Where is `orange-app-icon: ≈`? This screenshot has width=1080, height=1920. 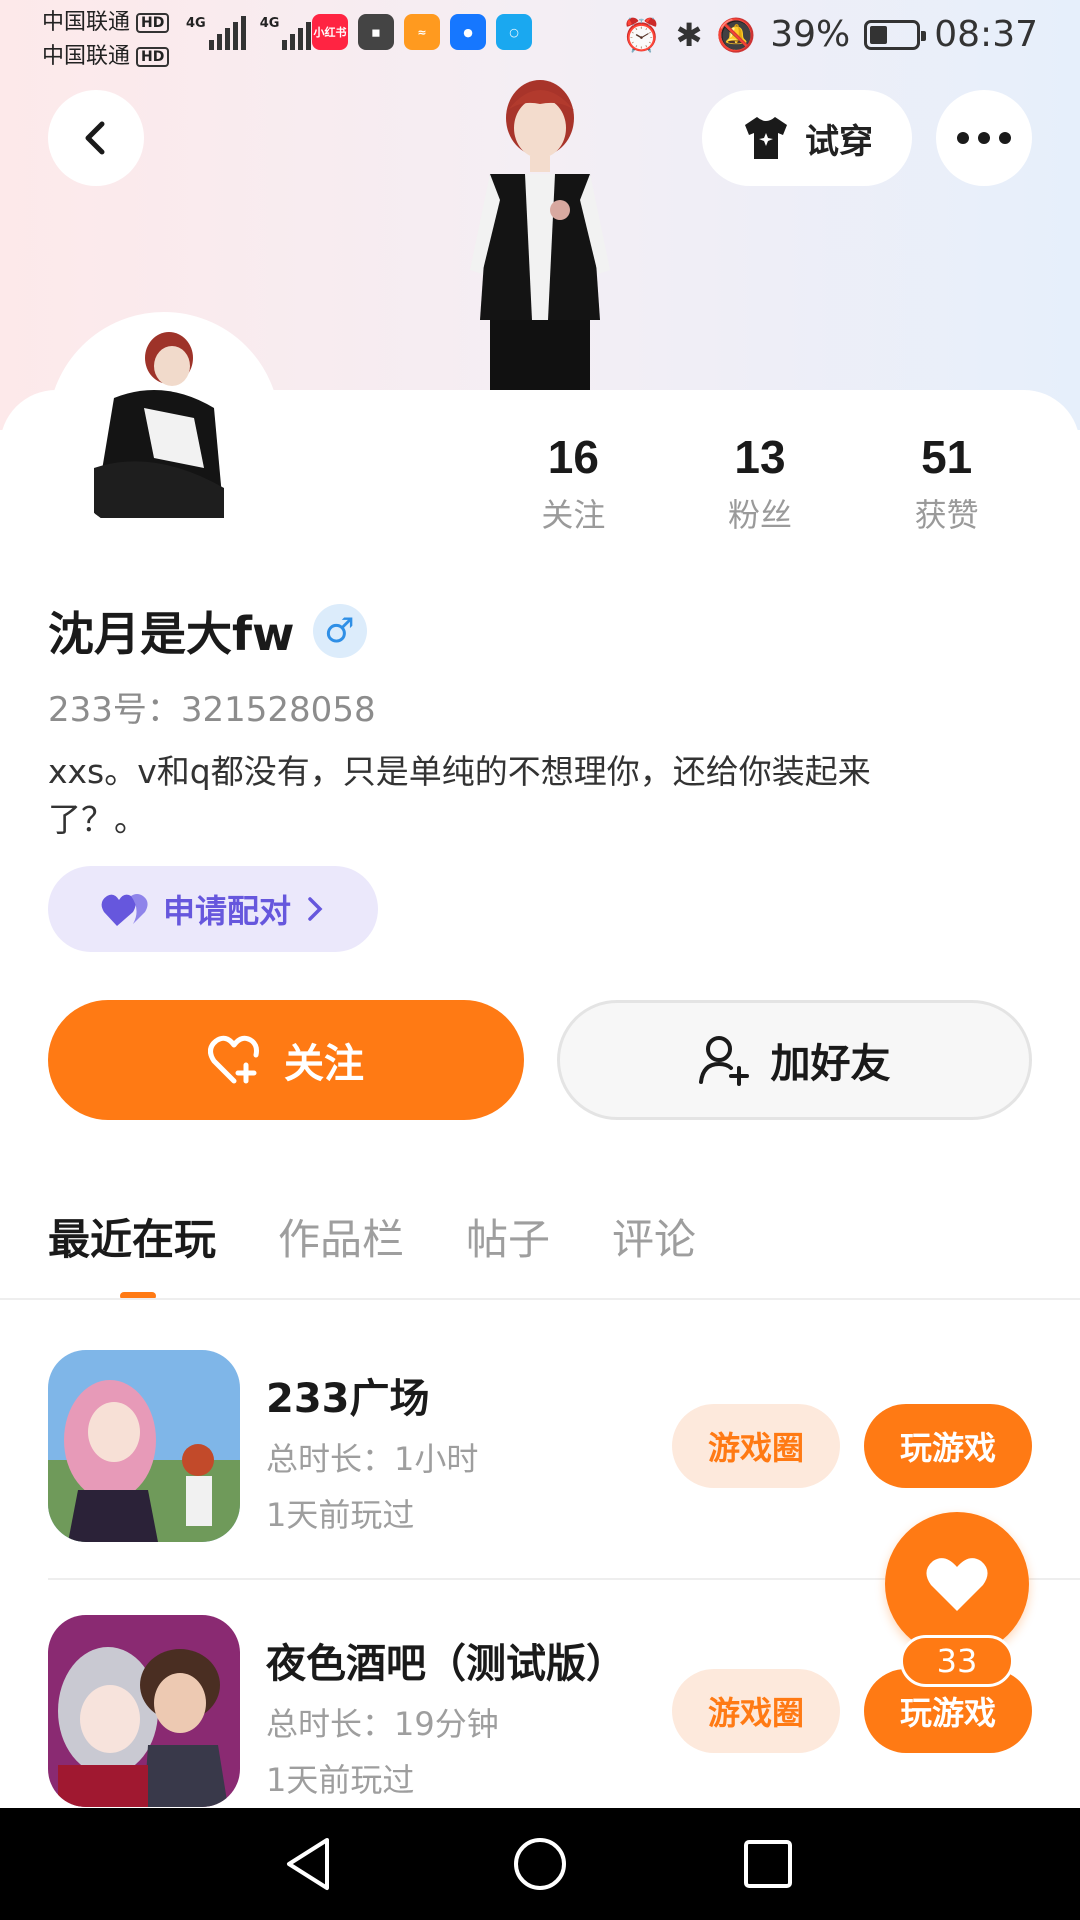 orange-app-icon: ≈ is located at coordinates (422, 32).